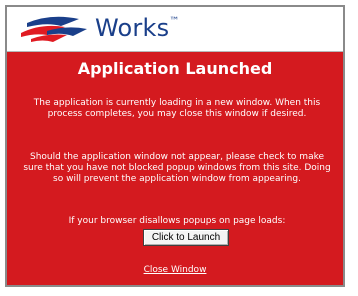  What do you see at coordinates (54, 29) in the screenshot?
I see `bank-flag-logo-icon` at bounding box center [54, 29].